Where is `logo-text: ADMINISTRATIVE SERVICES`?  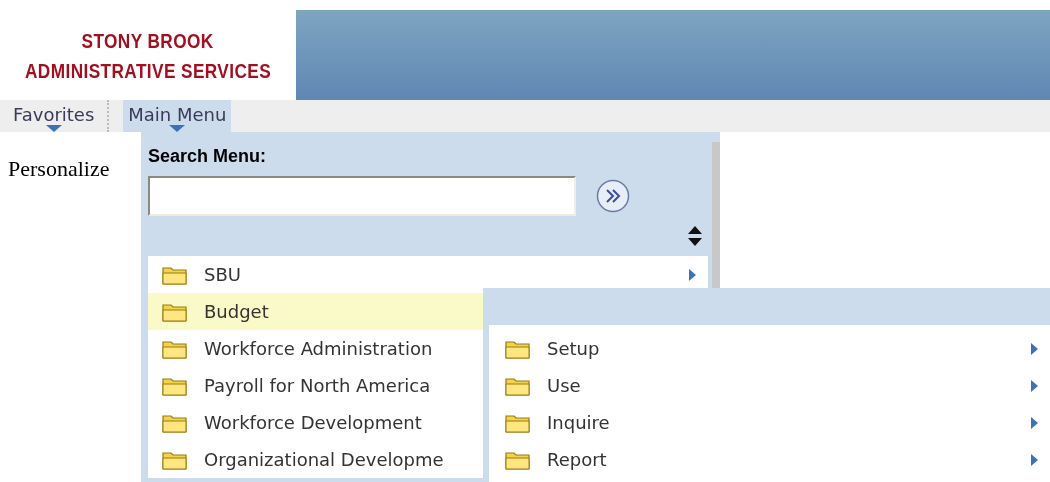 logo-text: ADMINISTRATIVE SERVICES is located at coordinates (148, 71).